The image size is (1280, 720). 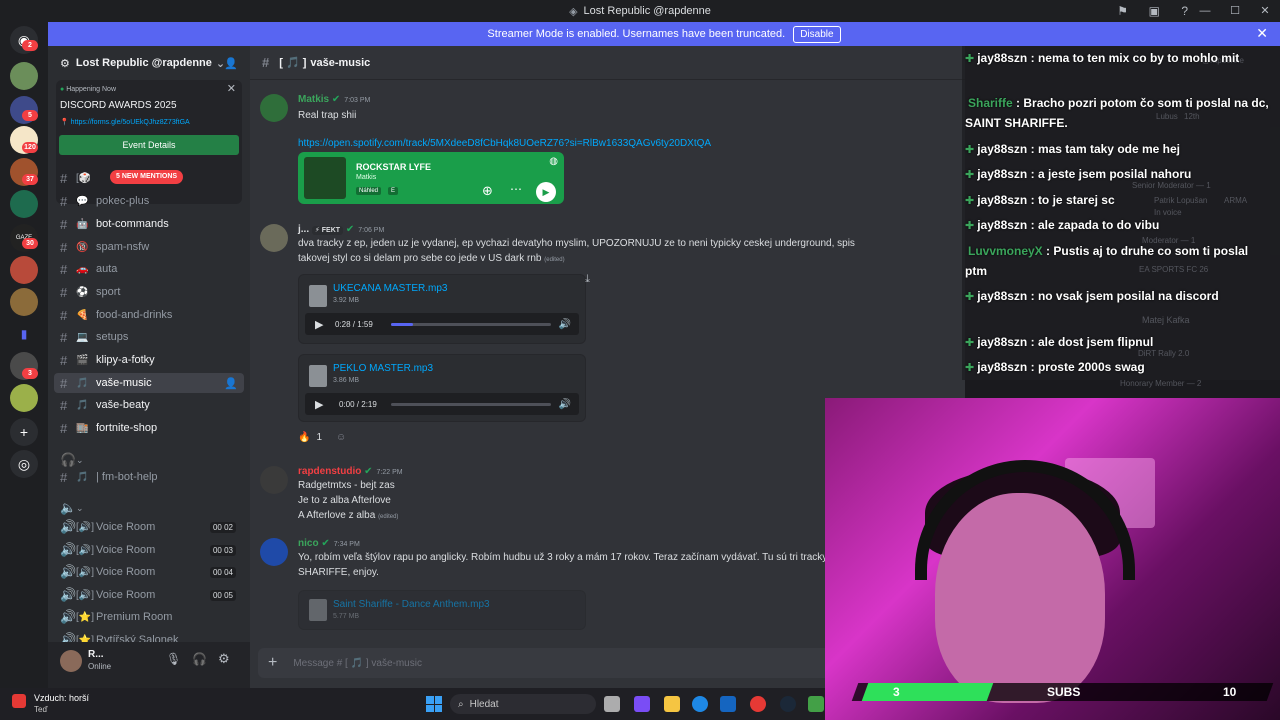 I want to click on channel-item: # 💬 pokec-plus, so click(x=149, y=201).